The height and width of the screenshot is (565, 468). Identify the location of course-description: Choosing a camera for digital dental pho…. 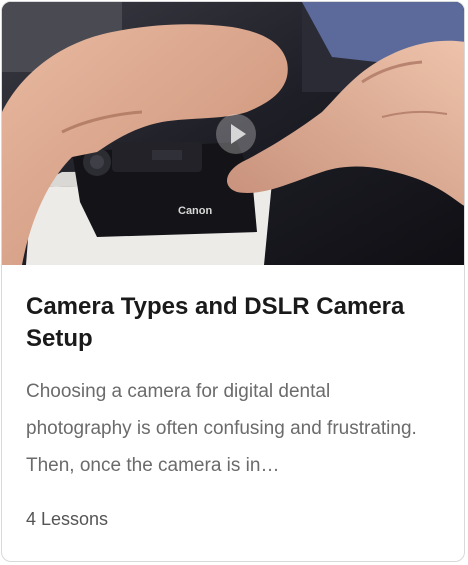
(221, 428).